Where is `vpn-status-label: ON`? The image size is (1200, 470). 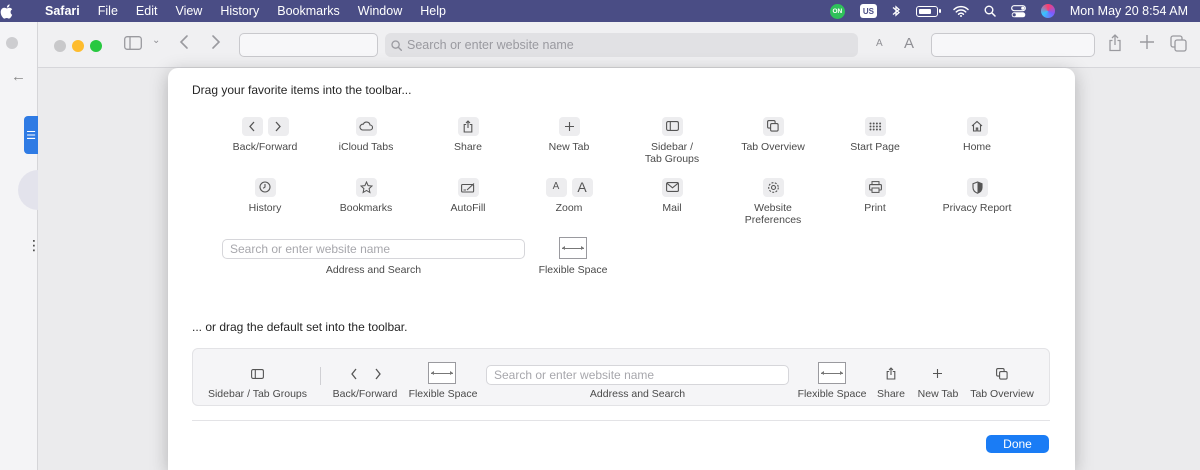
vpn-status-label: ON is located at coordinates (837, 11).